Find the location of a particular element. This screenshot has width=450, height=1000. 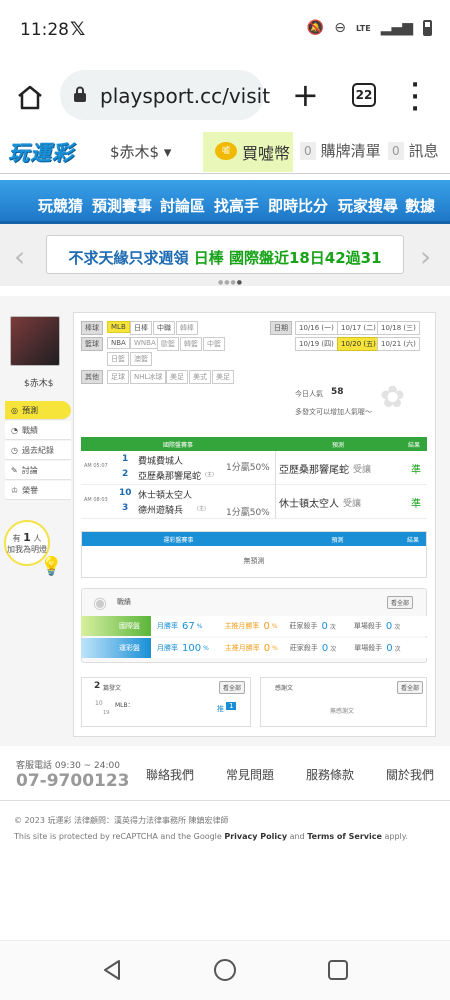

filter-mlb: MLB is located at coordinates (118, 327).